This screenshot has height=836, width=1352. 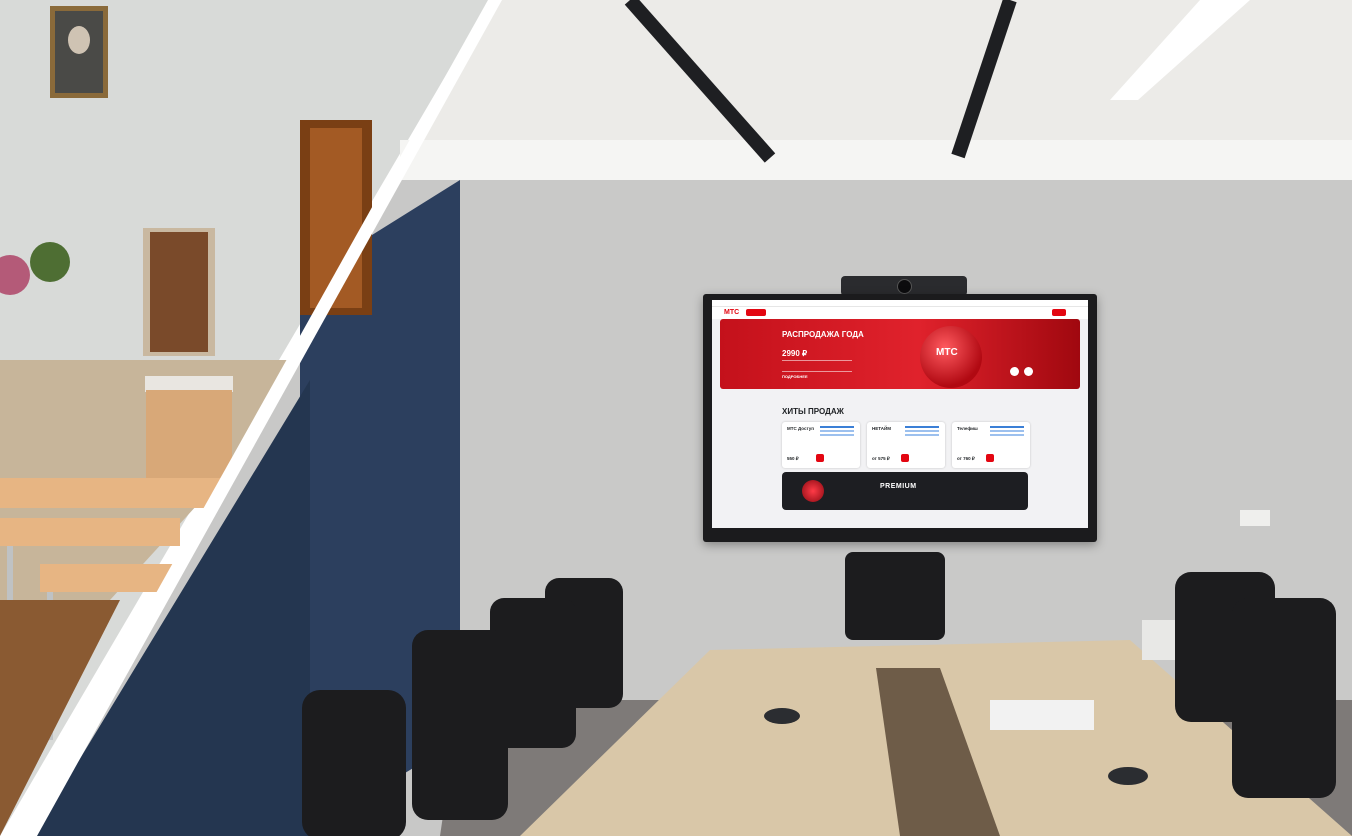 What do you see at coordinates (966, 458) in the screenshot?
I see `tariff-price: от 760 ₽` at bounding box center [966, 458].